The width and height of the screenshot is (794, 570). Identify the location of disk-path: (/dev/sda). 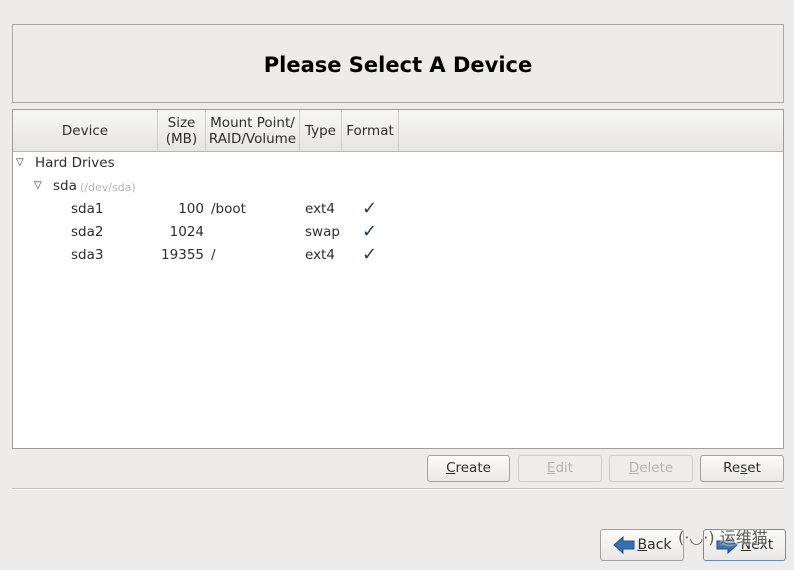
(108, 187).